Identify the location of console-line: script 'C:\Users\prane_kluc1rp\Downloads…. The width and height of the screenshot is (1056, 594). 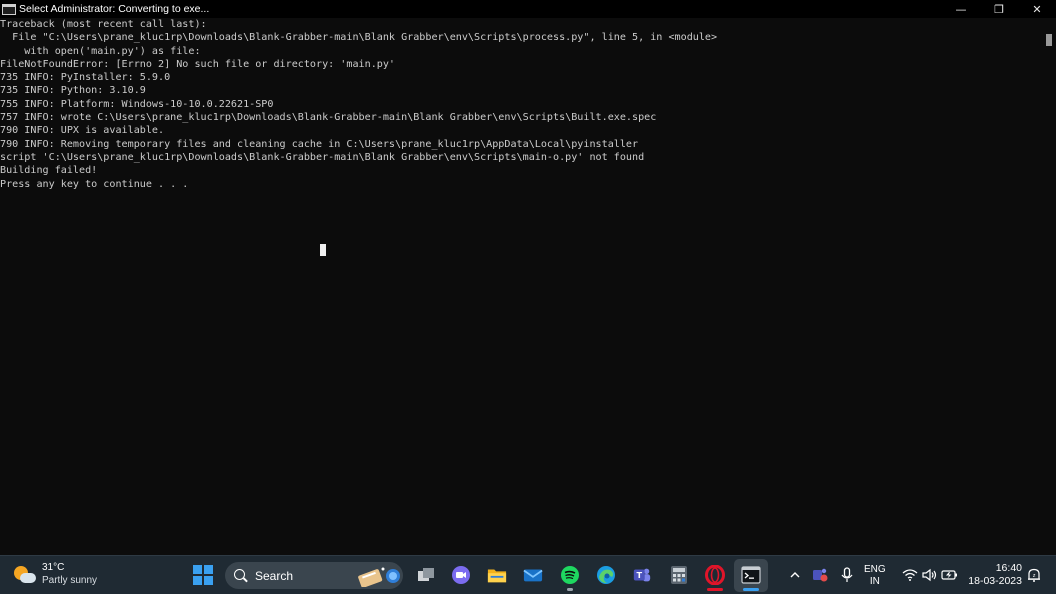
(322, 157).